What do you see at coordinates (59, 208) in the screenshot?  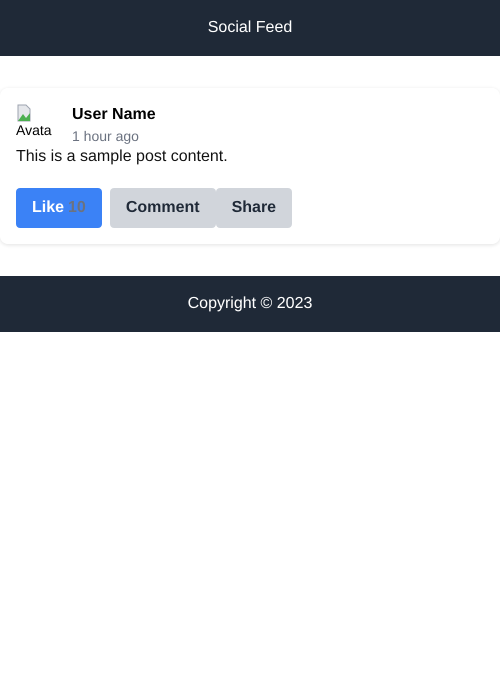 I see `like-button: Like 10` at bounding box center [59, 208].